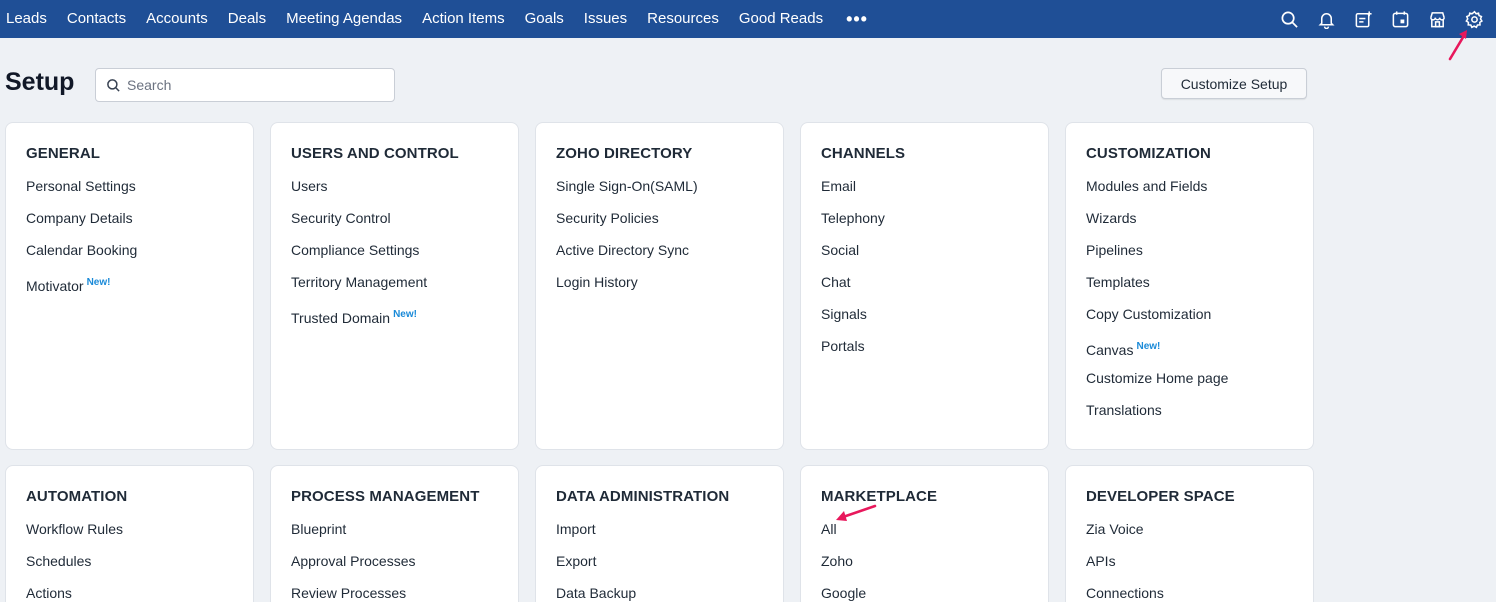 Image resolution: width=1496 pixels, height=602 pixels. What do you see at coordinates (669, 256) in the screenshot?
I see `link-active-directory-sync: Active Directory Sync` at bounding box center [669, 256].